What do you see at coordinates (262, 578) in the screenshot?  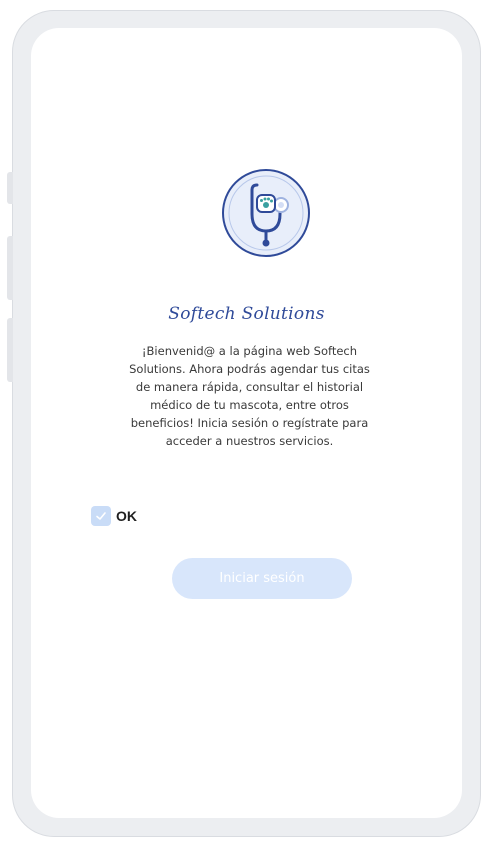 I see `login-button: Iniciar sesión` at bounding box center [262, 578].